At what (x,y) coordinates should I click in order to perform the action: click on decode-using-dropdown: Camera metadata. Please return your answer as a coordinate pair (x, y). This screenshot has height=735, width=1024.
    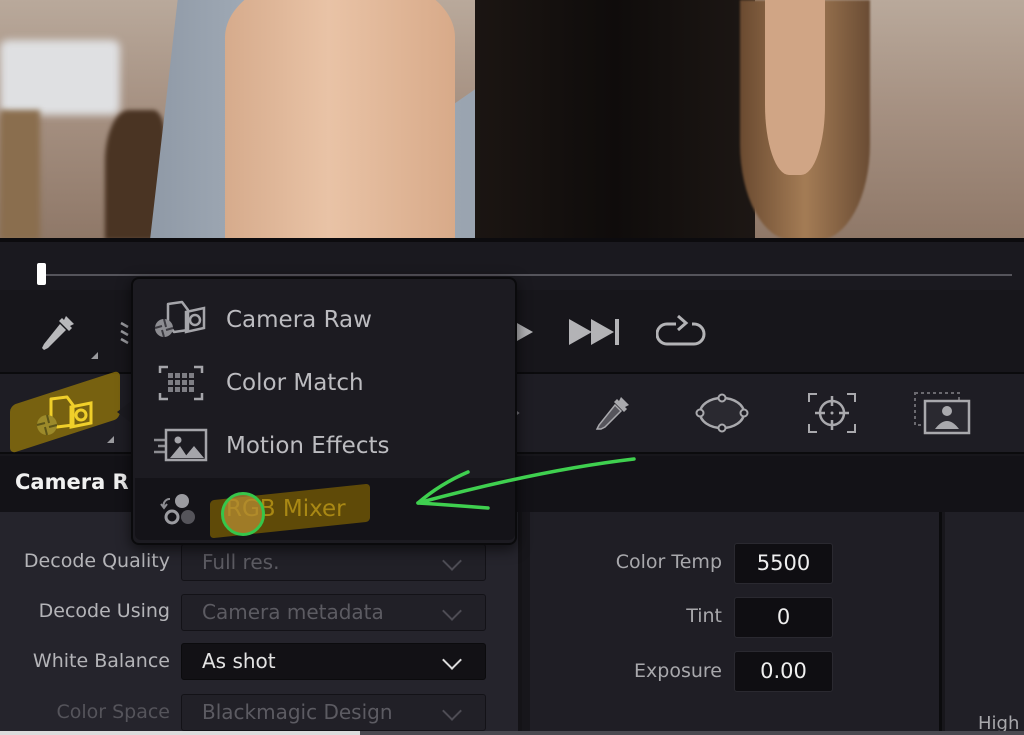
    Looking at the image, I should click on (333, 612).